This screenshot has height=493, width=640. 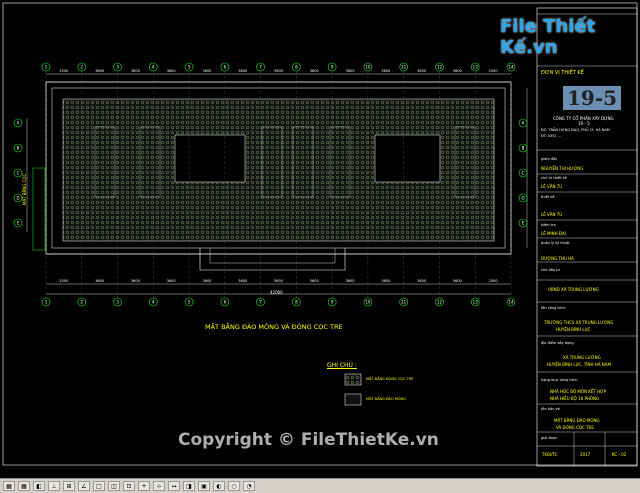 What do you see at coordinates (555, 243) in the screenshot?
I see `tb-label-tech: quản lý kỹ thuật` at bounding box center [555, 243].